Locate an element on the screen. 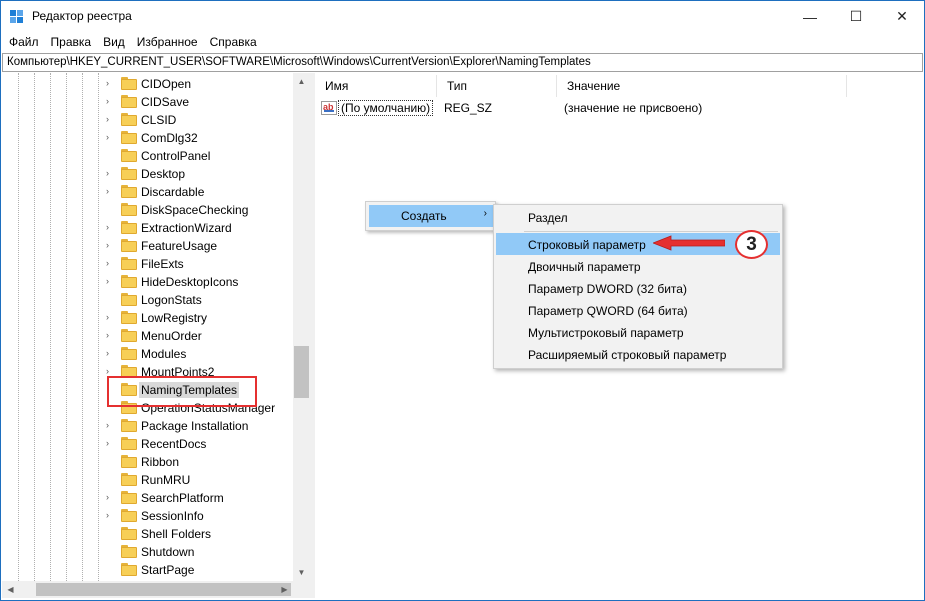 This screenshot has height=601, width=925. tree-item: › CLSID is located at coordinates (148, 120).